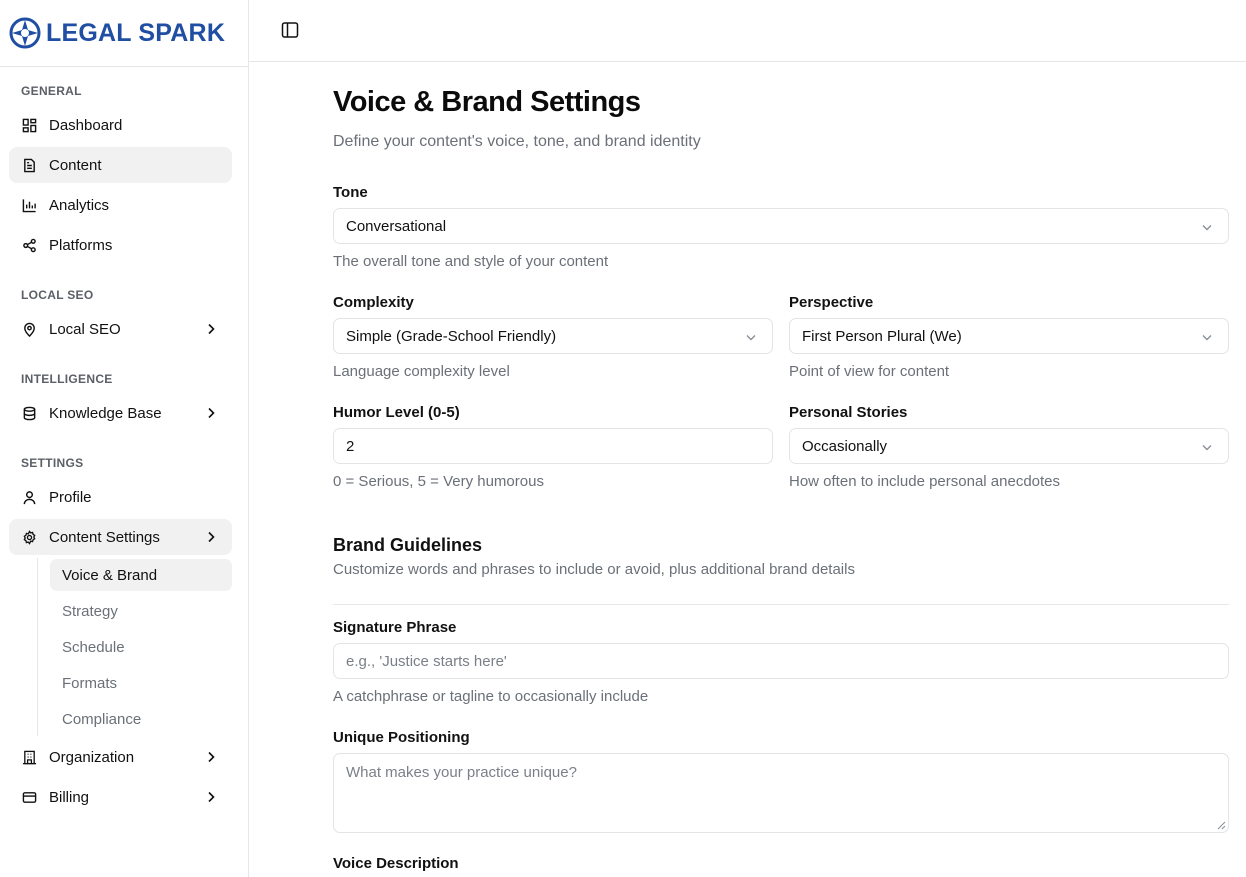  Describe the element at coordinates (553, 446) in the screenshot. I see `humor-input: 2` at that location.